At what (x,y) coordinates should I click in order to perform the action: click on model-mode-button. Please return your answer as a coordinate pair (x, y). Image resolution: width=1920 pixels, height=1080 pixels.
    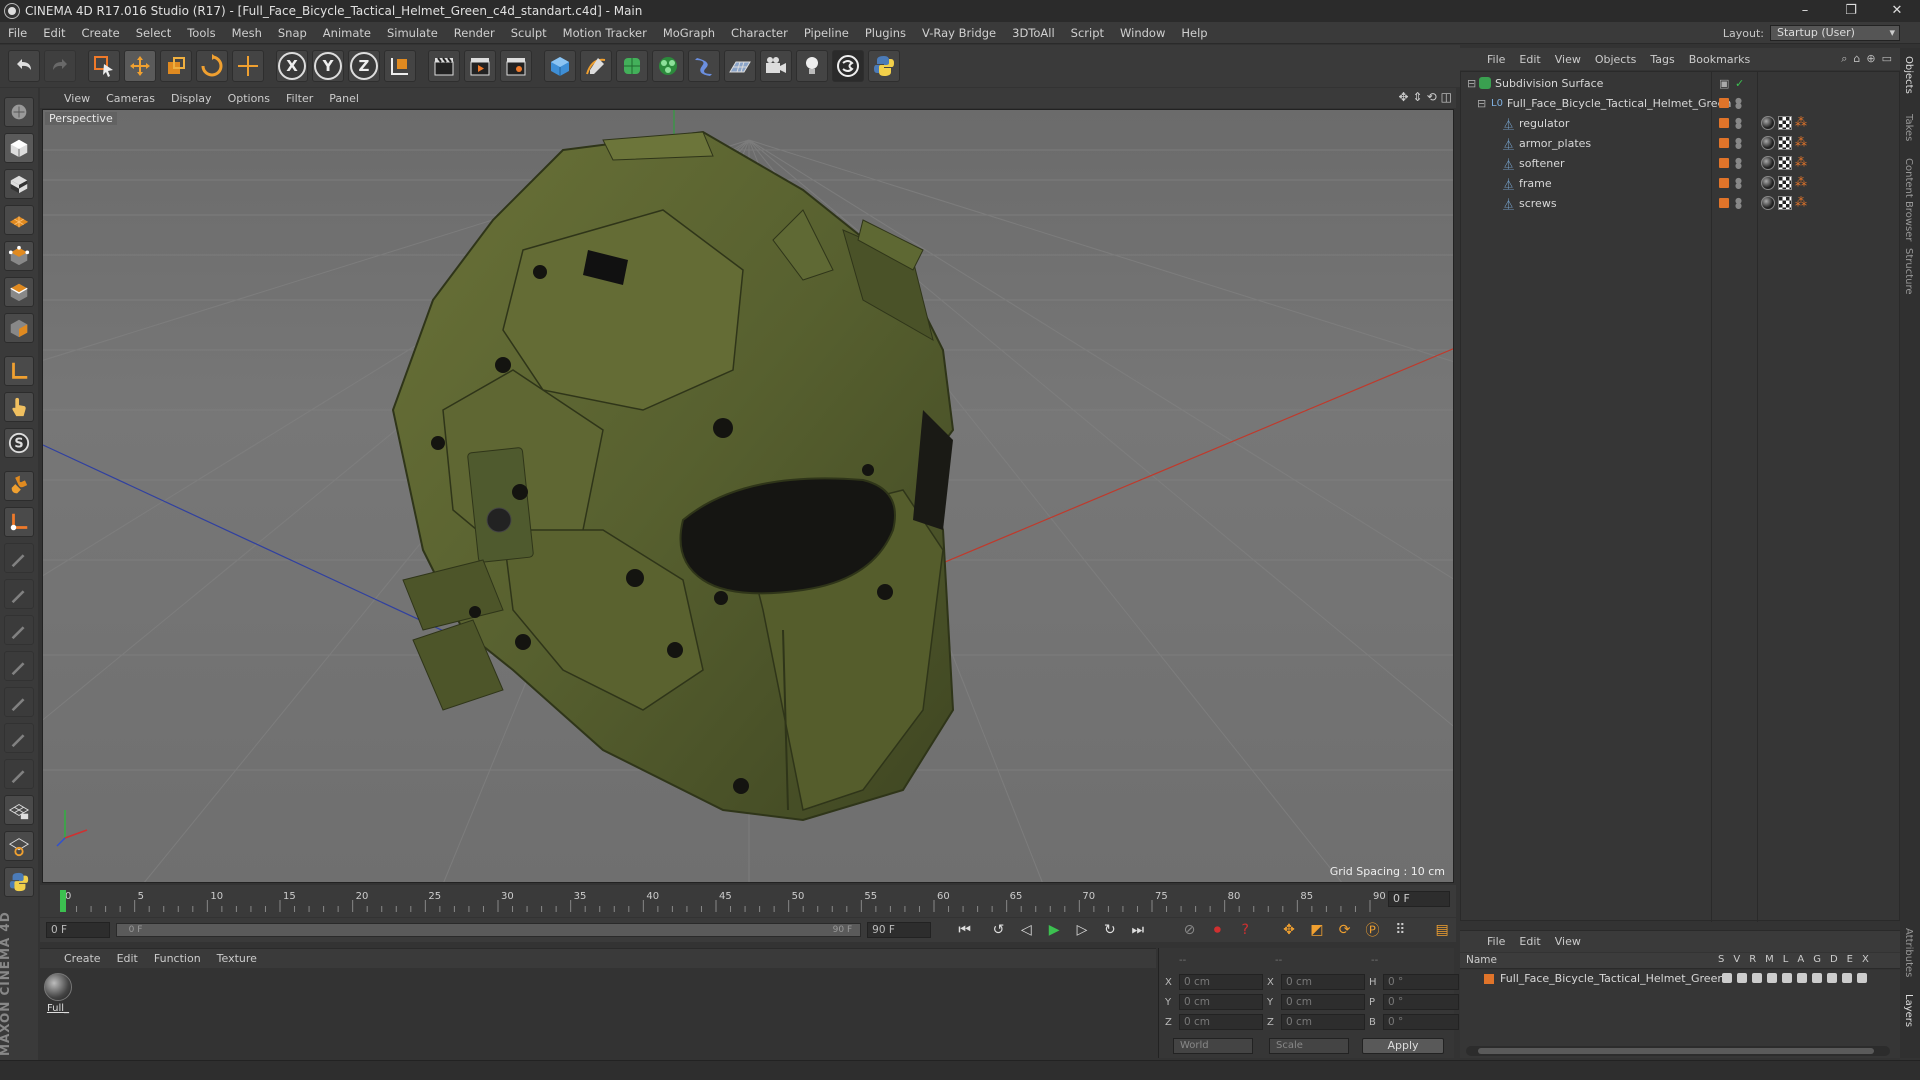
    Looking at the image, I should click on (19, 148).